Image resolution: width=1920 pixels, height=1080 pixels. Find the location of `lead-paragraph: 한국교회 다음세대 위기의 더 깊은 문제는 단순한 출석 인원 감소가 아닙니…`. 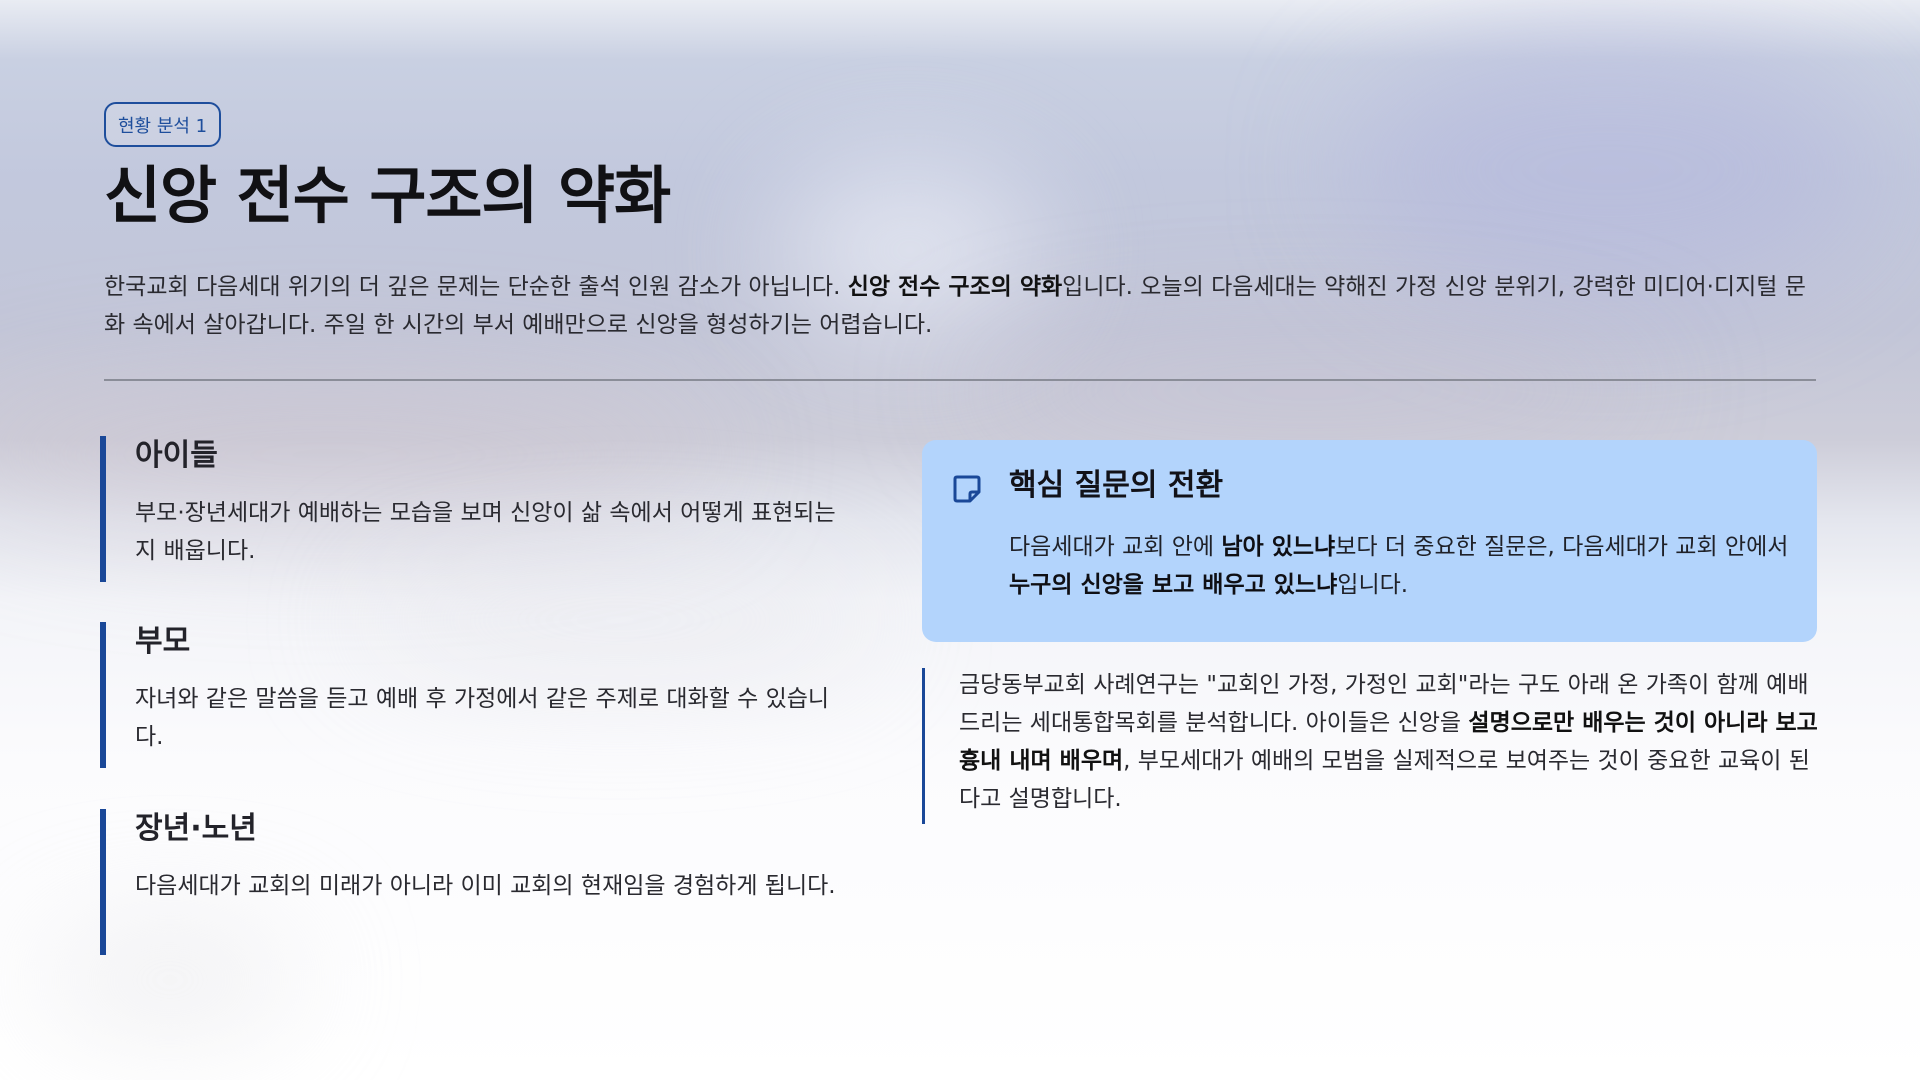

lead-paragraph: 한국교회 다음세대 위기의 더 깊은 문제는 단순한 출석 인원 감소가 아닙니… is located at coordinates (964, 306).